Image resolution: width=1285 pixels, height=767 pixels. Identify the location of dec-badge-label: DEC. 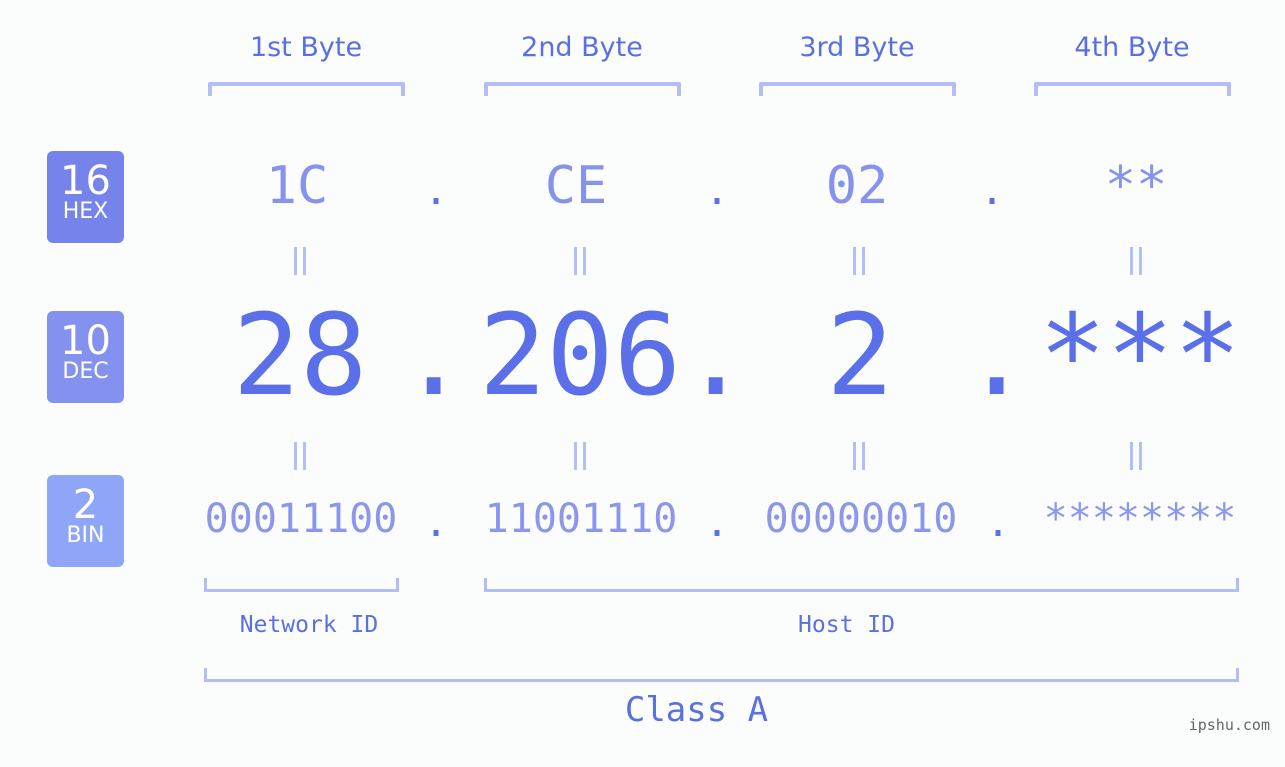
(85, 371).